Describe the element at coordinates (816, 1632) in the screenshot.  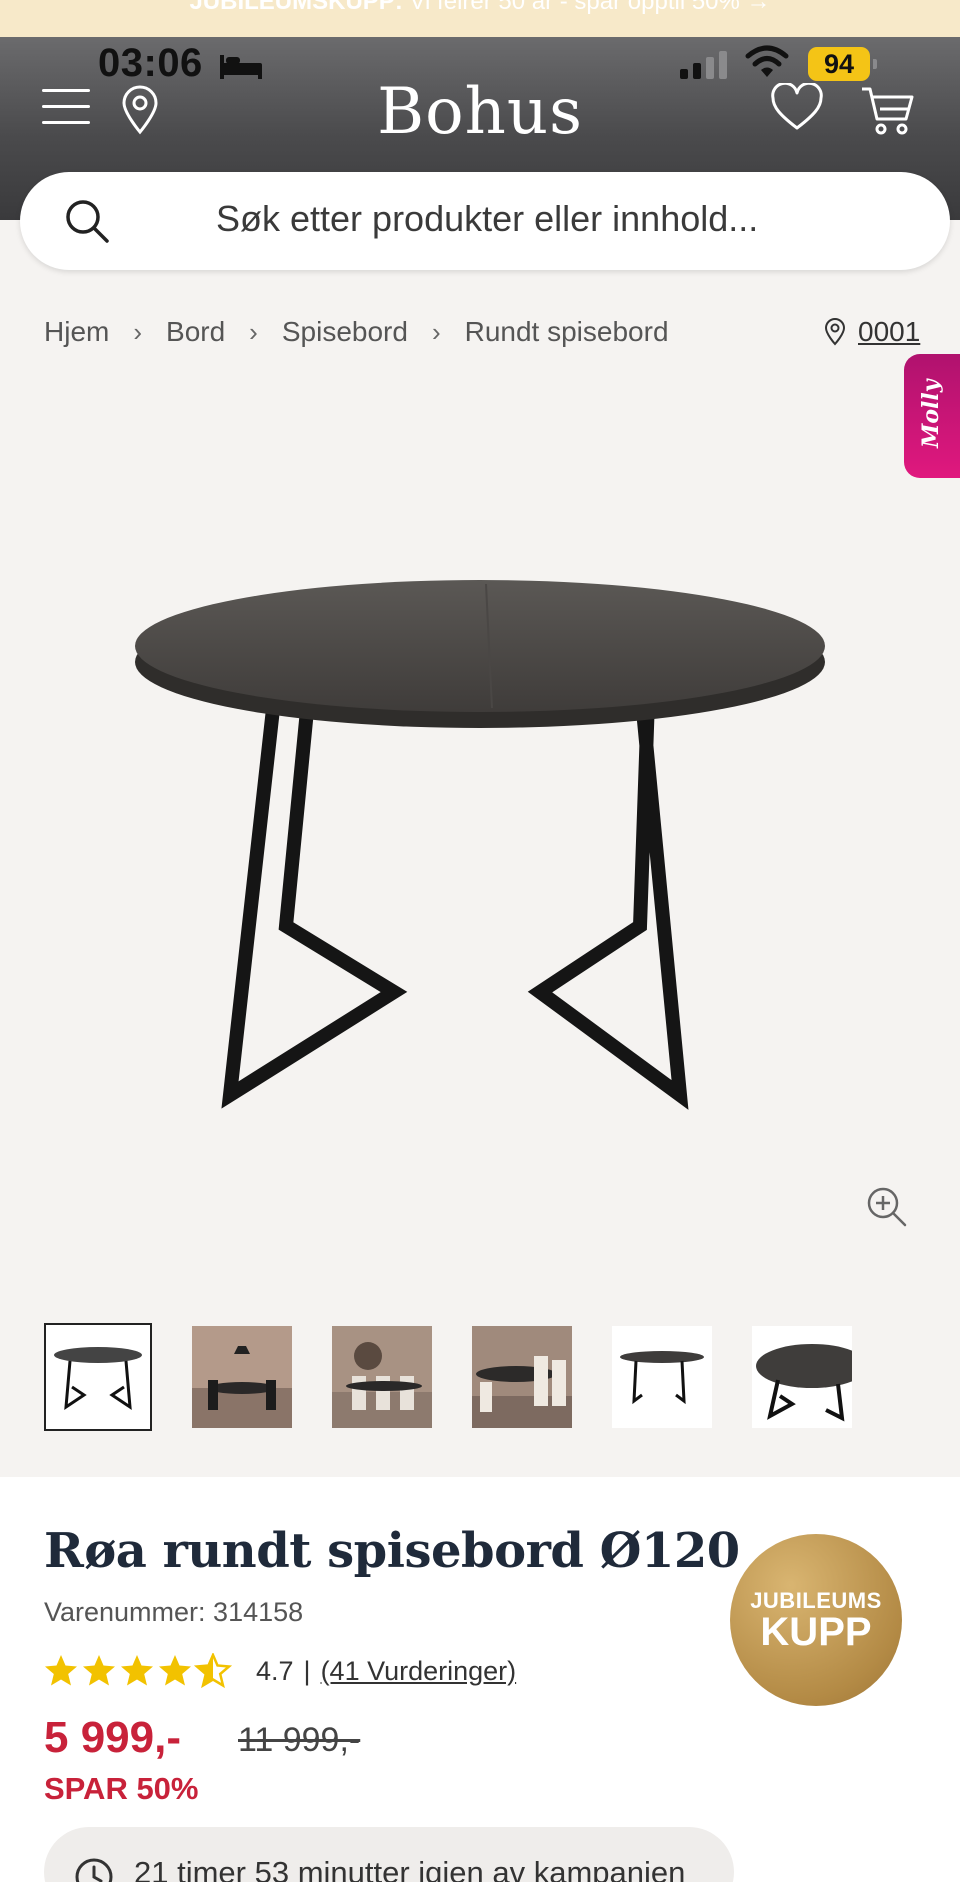
I see `badge-line-2: KUPP` at that location.